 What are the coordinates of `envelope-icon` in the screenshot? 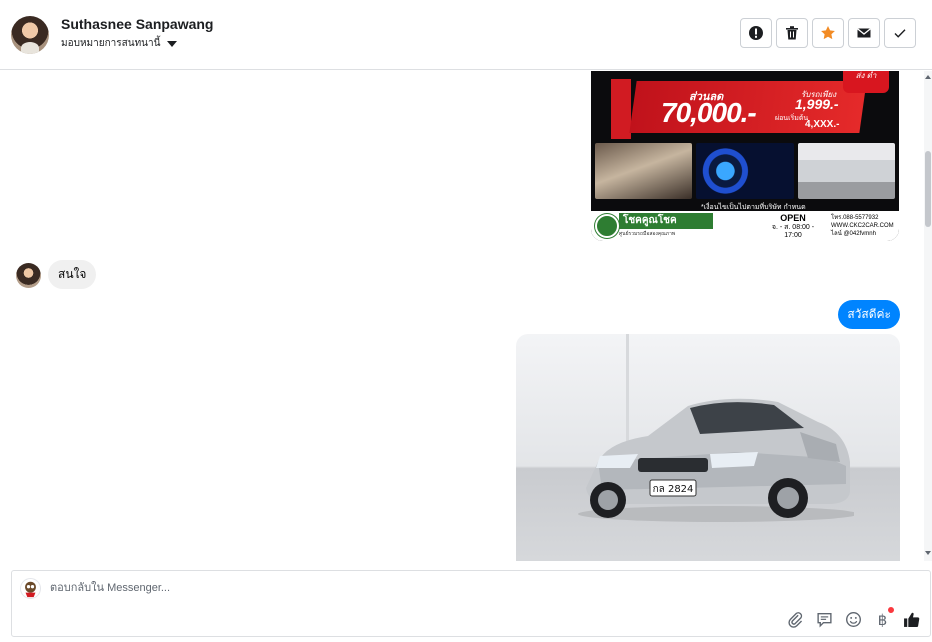 It's located at (864, 33).